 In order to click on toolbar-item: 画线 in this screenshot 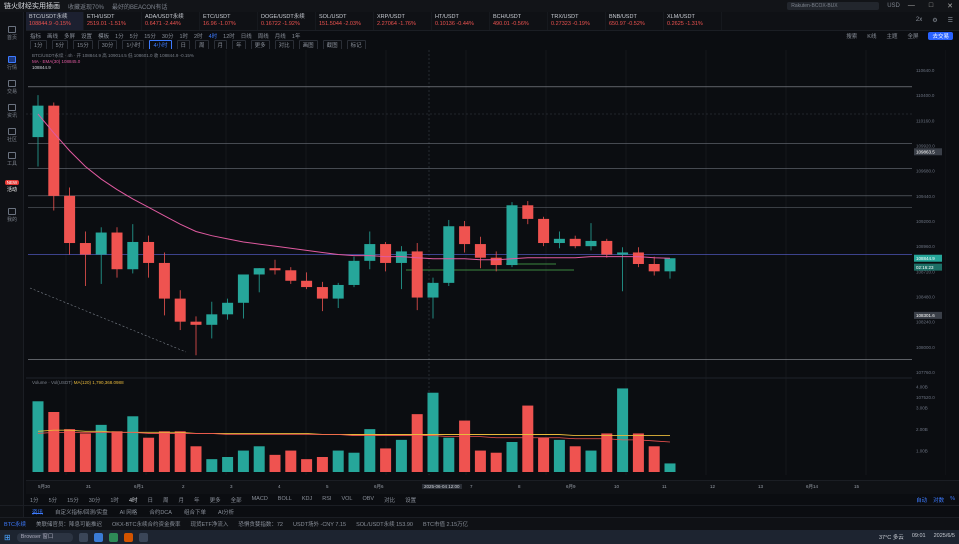, I will do `click(52, 36)`.